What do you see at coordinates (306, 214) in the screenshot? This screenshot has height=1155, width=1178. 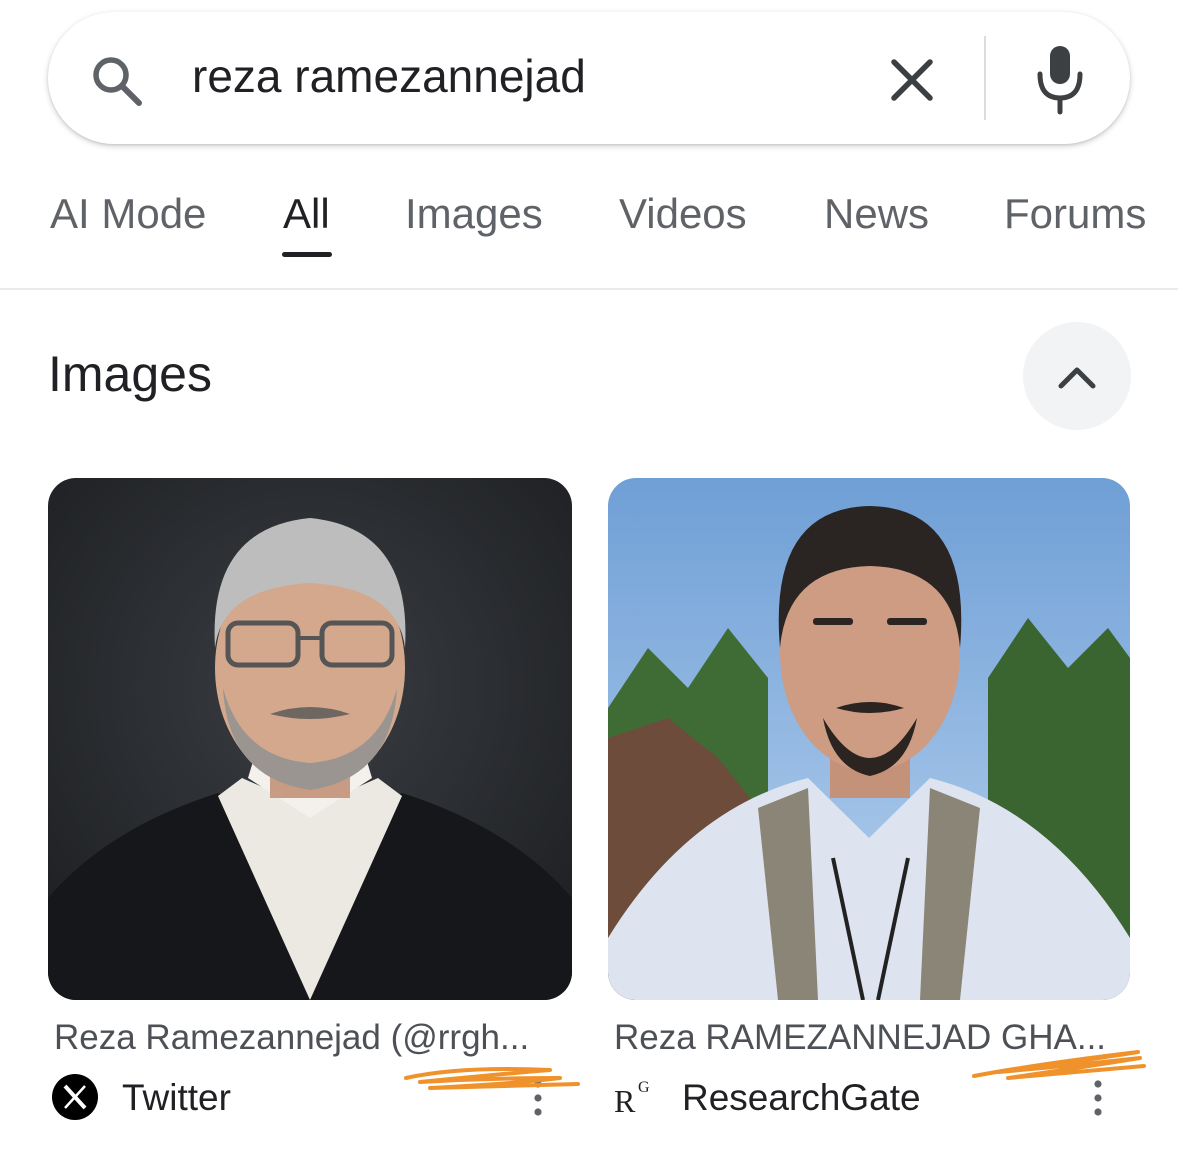 I see `tab-all: All` at bounding box center [306, 214].